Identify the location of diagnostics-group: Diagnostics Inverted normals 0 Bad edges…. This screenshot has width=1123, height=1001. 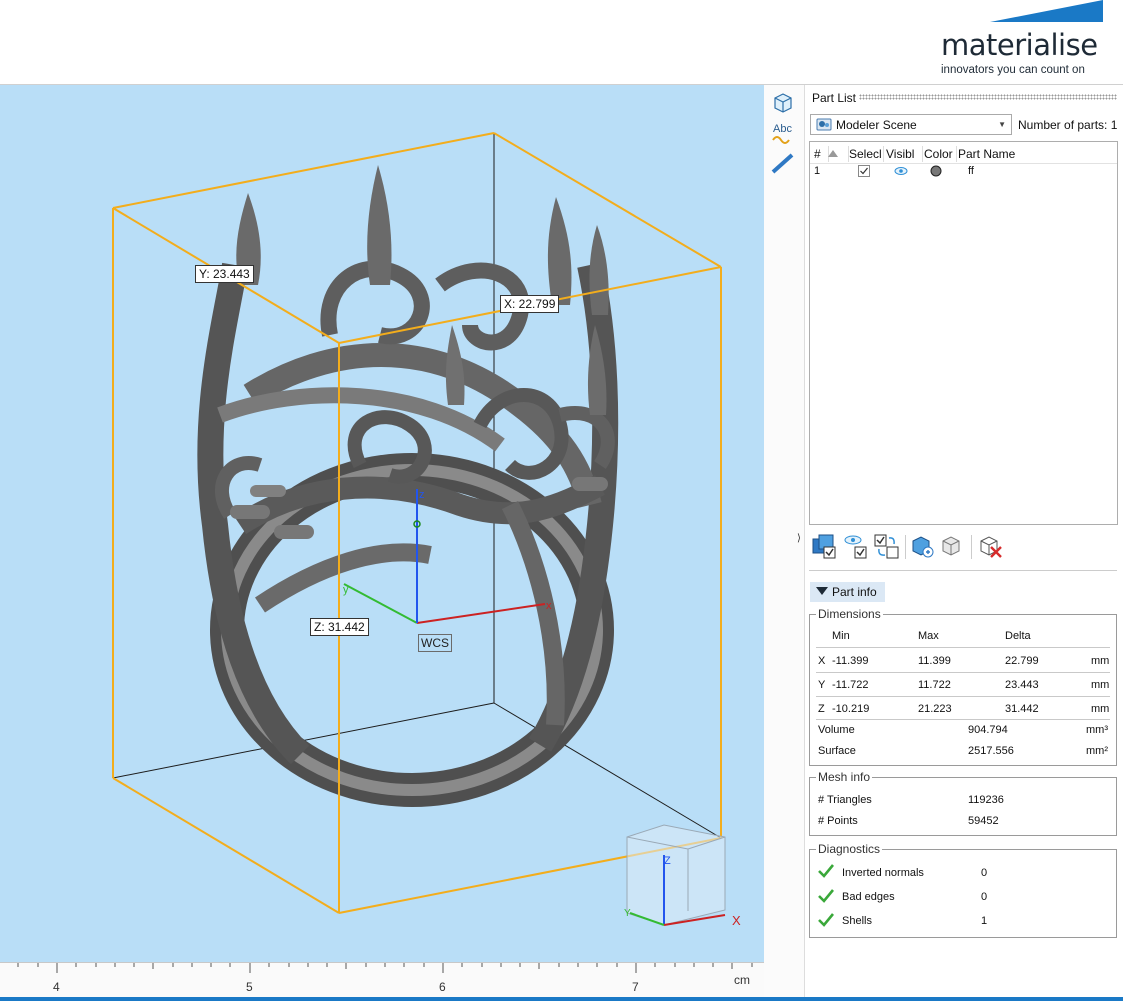
(963, 890).